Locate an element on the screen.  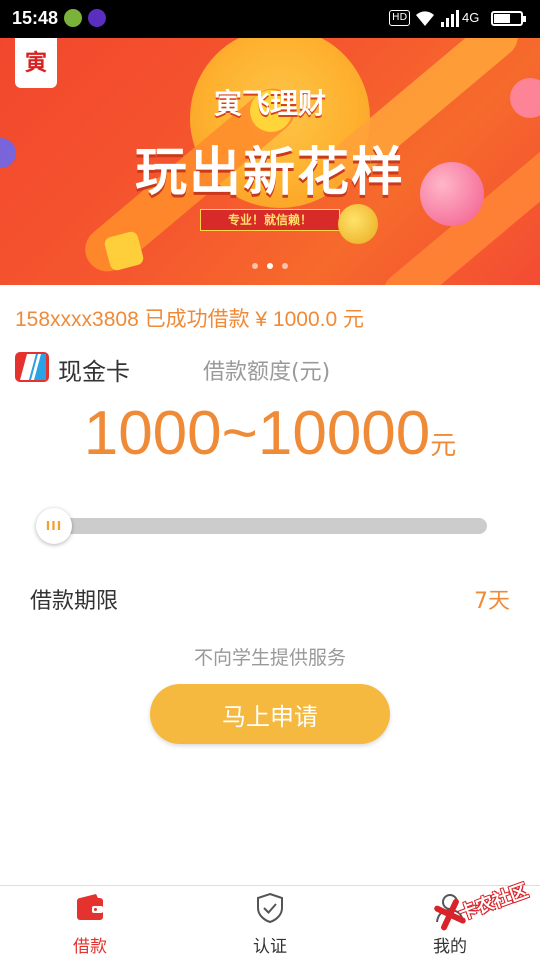
cash-card-icon is located at coordinates (32, 367).